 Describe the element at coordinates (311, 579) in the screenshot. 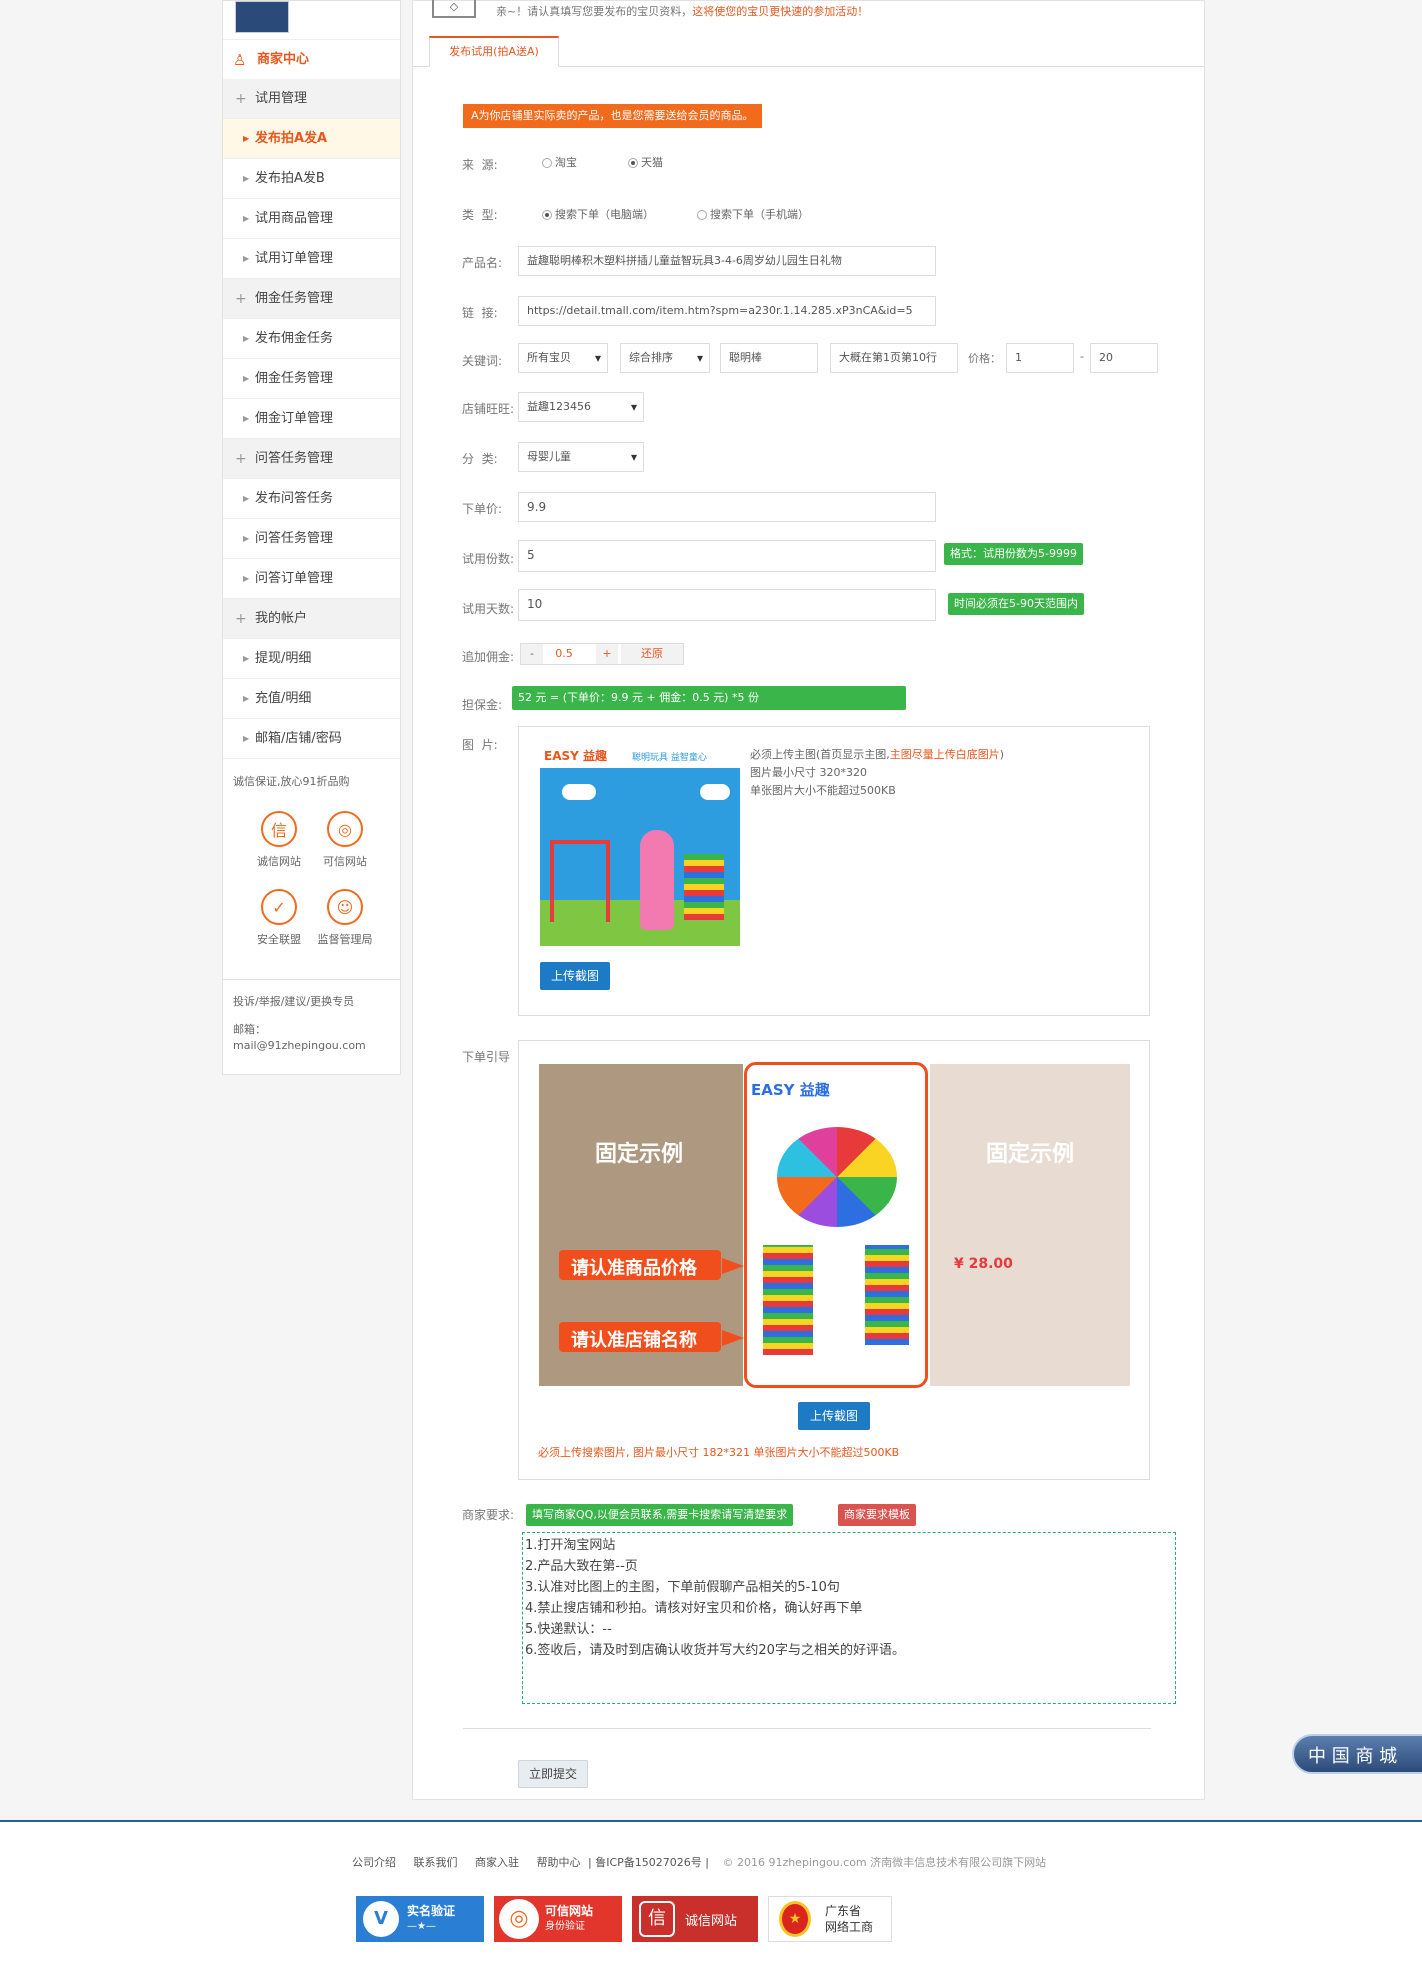

I see `sidebar-item-qa-orders: ▶ 问答订单管理` at that location.